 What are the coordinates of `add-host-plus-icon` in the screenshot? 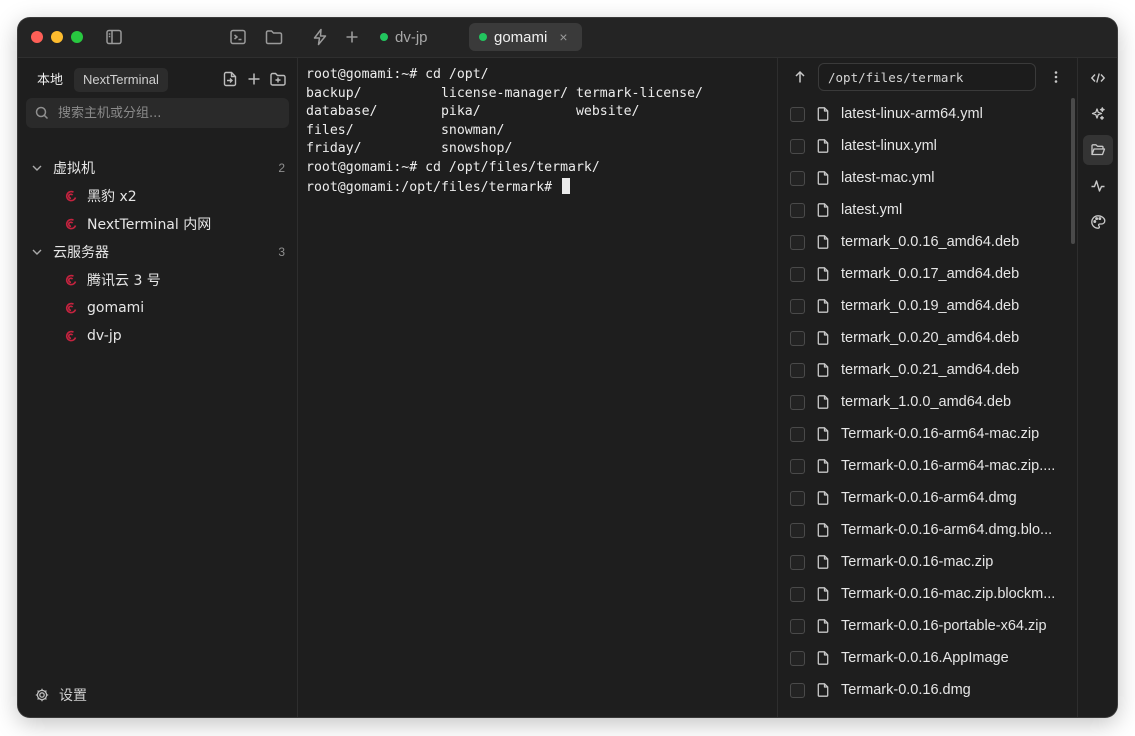 It's located at (254, 79).